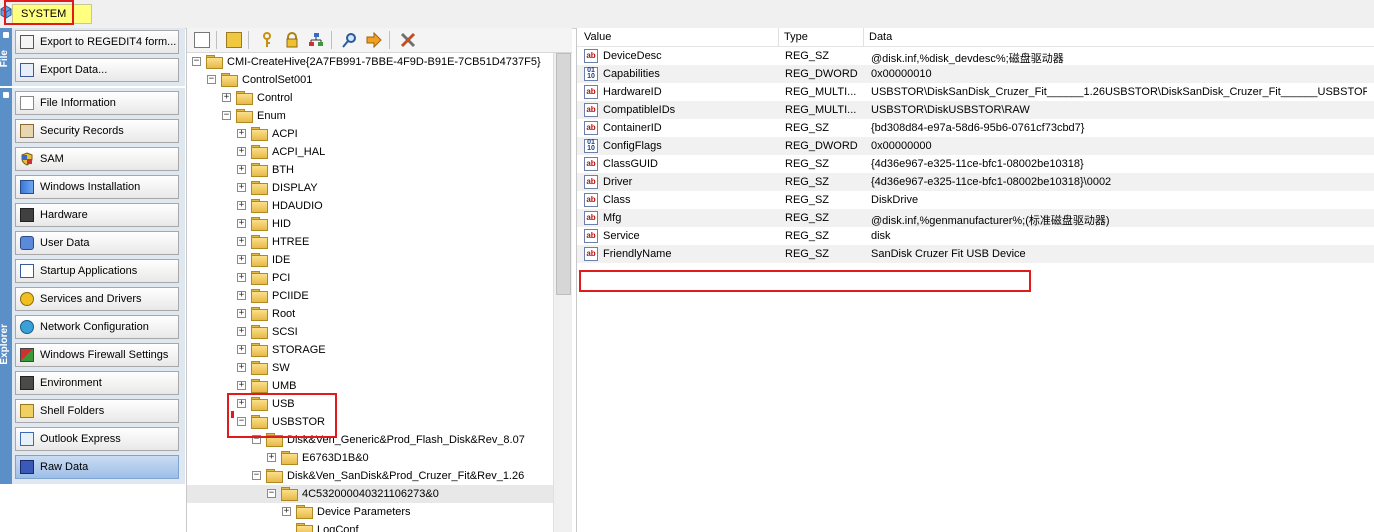  Describe the element at coordinates (597, 37) in the screenshot. I see `column-header-value: Value` at that location.